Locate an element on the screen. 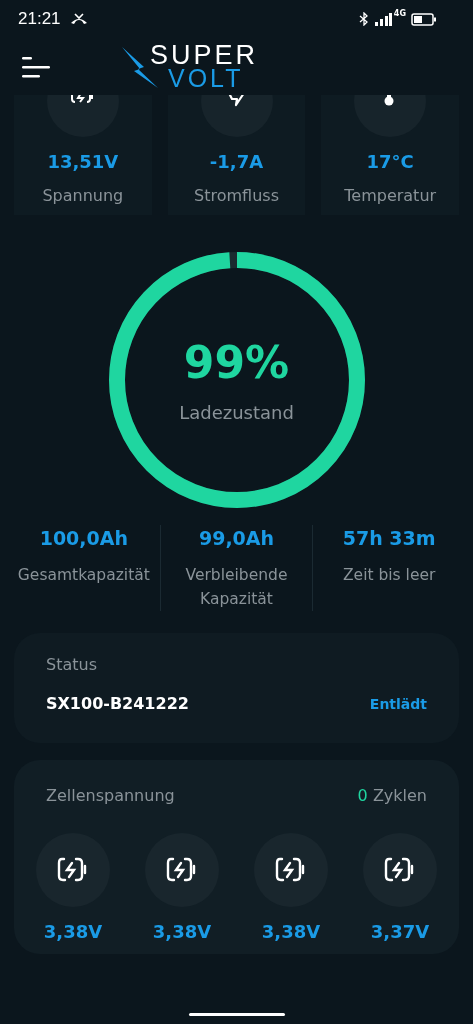 This screenshot has width=473, height=1024. metric-value: 17°C is located at coordinates (390, 161).